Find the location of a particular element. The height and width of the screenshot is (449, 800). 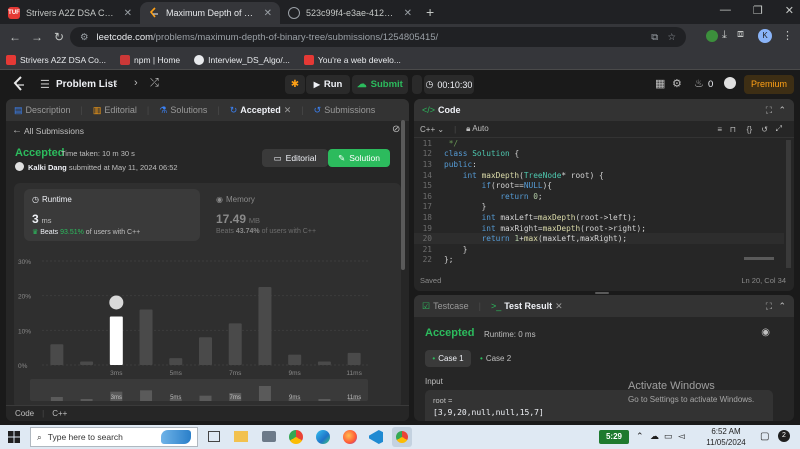

site-info-icon: ⚙ is located at coordinates (84, 37).